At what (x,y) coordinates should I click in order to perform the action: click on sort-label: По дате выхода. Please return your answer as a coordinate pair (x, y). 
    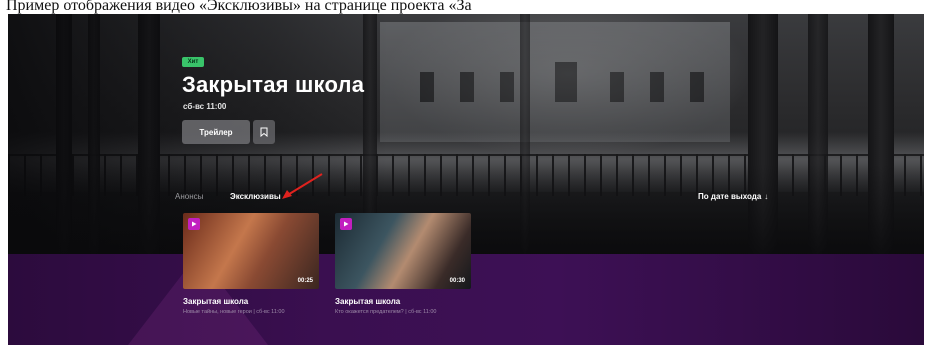
    Looking at the image, I should click on (730, 196).